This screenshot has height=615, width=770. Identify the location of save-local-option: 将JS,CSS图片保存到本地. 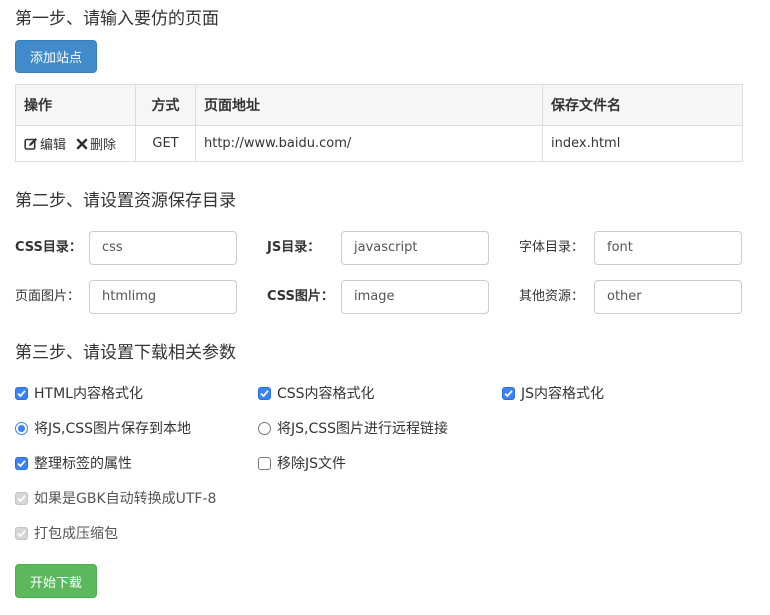
(103, 428).